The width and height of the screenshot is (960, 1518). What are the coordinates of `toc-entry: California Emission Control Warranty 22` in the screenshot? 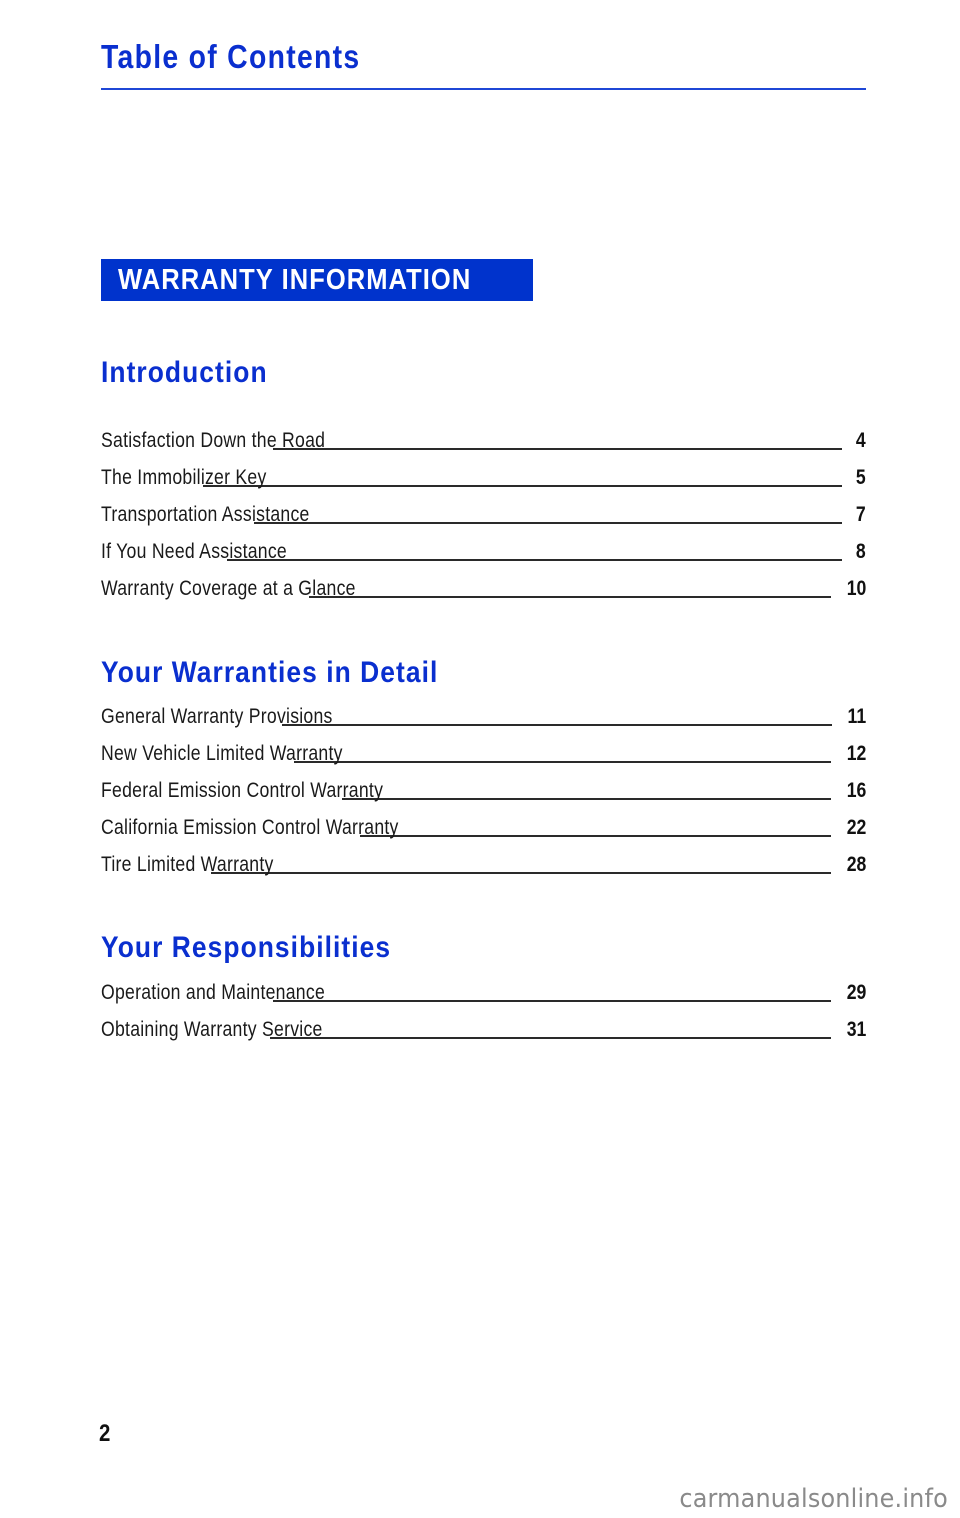 It's located at (483, 828).